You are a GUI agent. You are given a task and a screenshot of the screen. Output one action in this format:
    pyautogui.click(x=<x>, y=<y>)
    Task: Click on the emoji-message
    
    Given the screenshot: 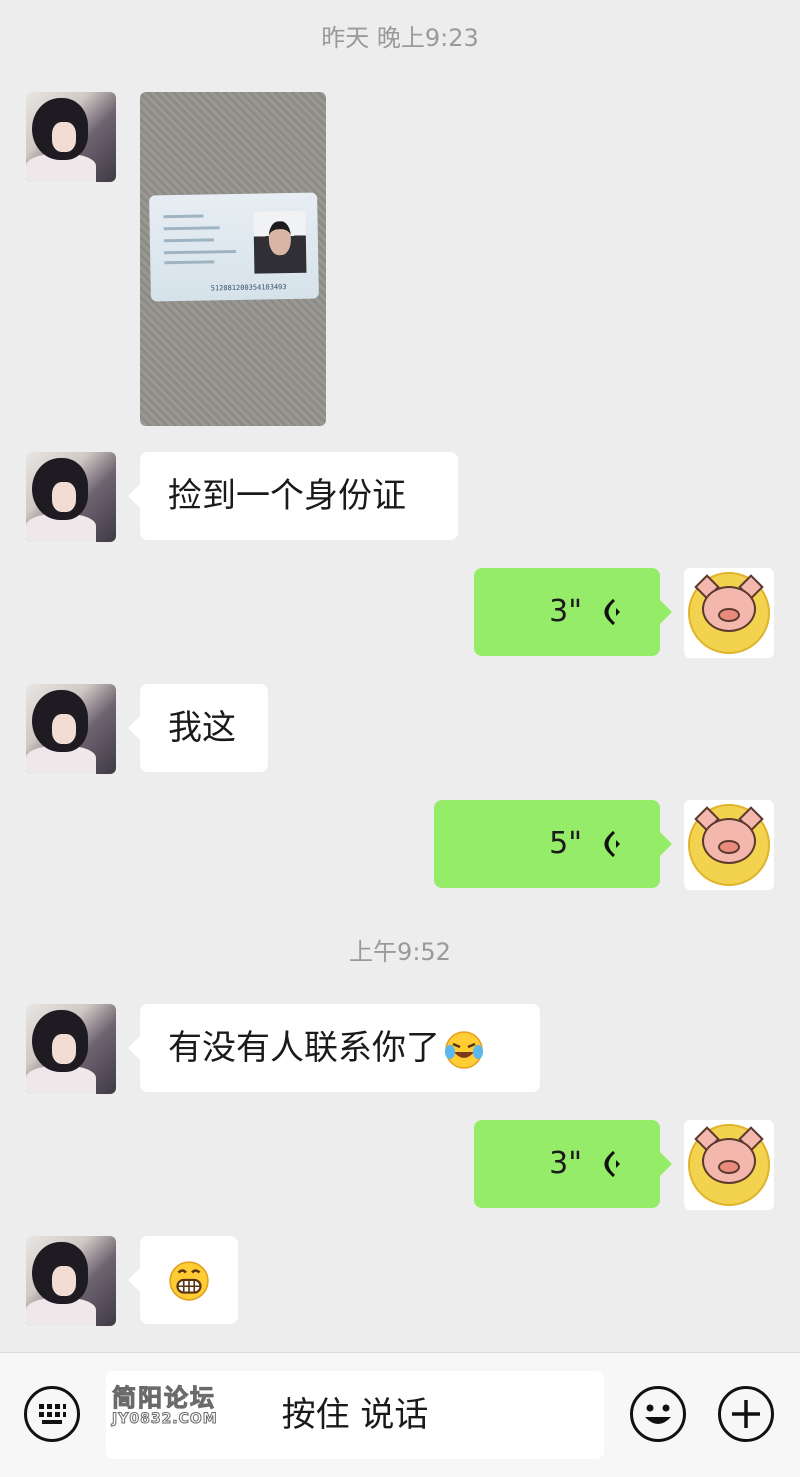 What is the action you would take?
    pyautogui.click(x=183, y=1280)
    